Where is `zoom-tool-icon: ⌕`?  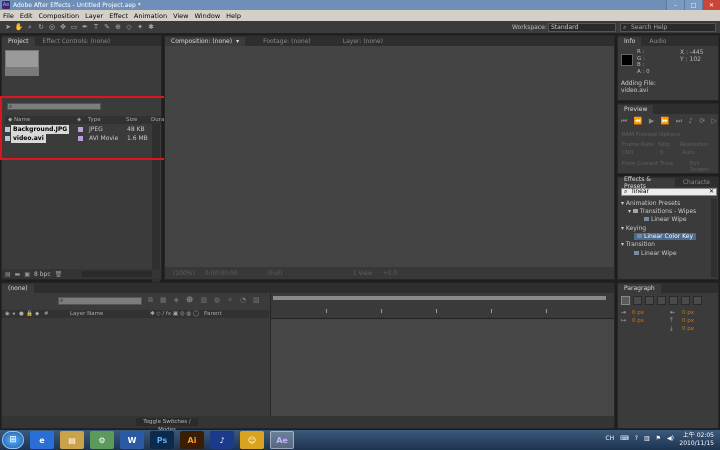 zoom-tool-icon: ⌕ is located at coordinates (30, 27).